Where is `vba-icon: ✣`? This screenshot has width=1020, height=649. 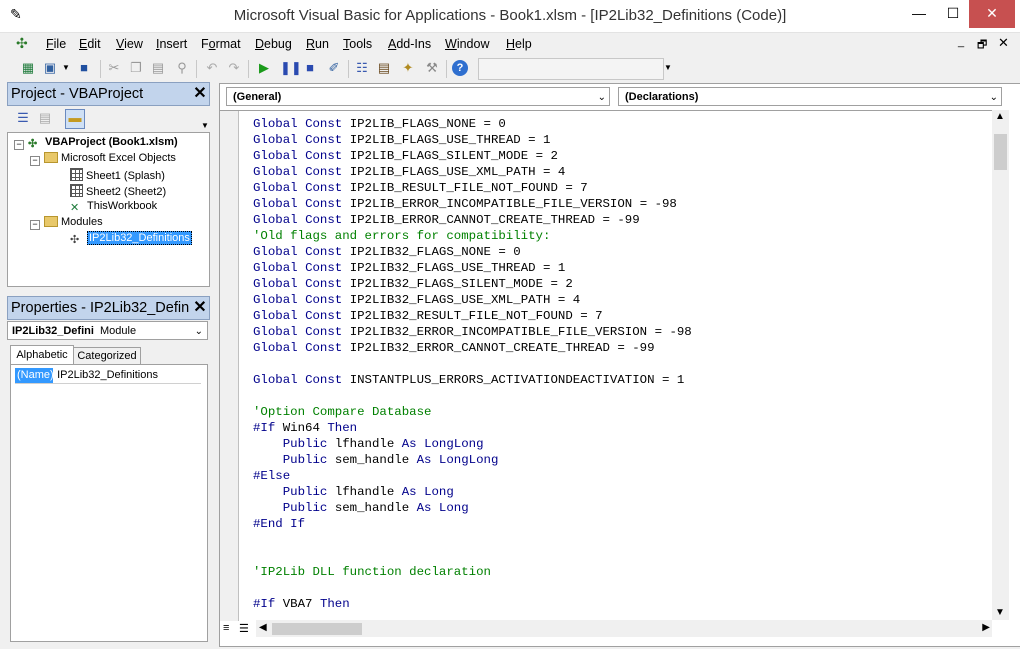
vba-icon: ✣ is located at coordinates (25, 44).